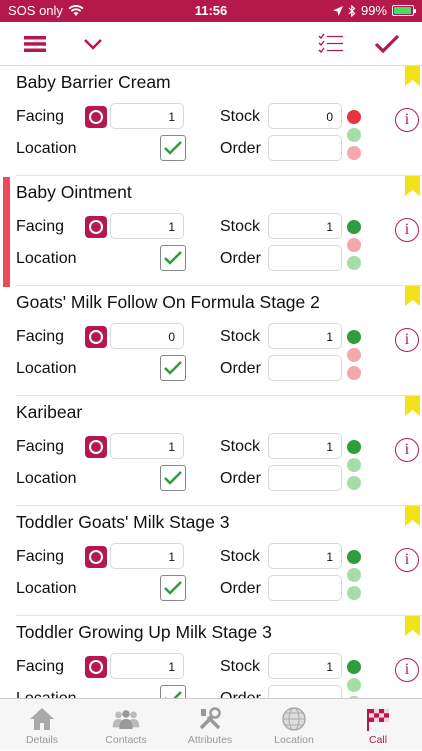 This screenshot has width=422, height=751. I want to click on tab-call: Call, so click(378, 725).